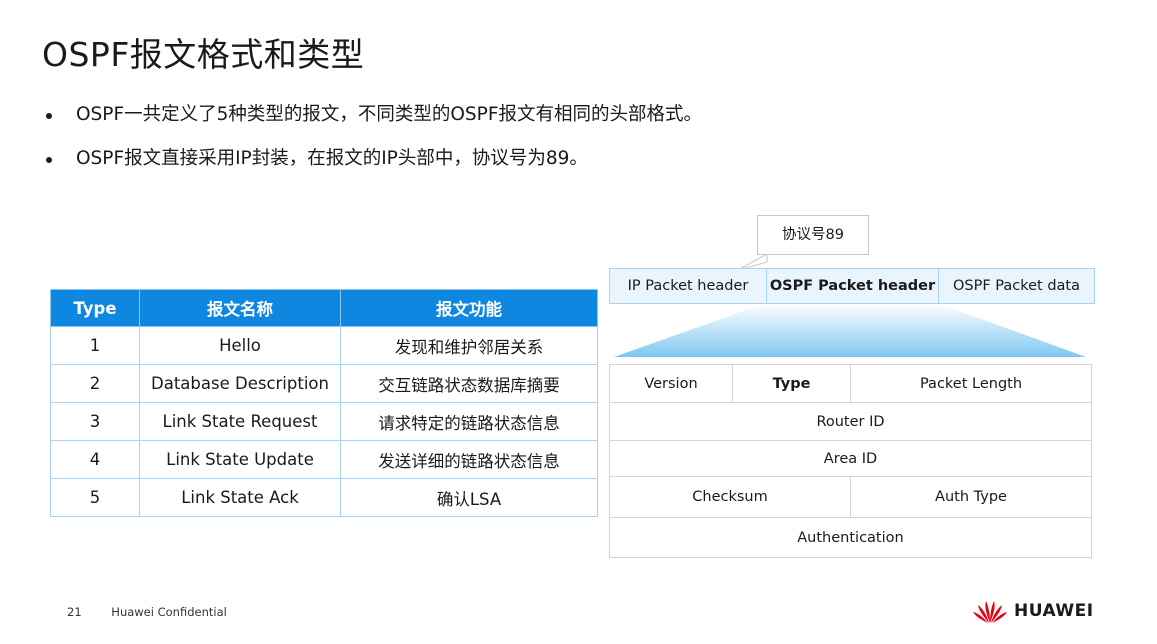  Describe the element at coordinates (671, 383) in the screenshot. I see `field-version: Version` at that location.